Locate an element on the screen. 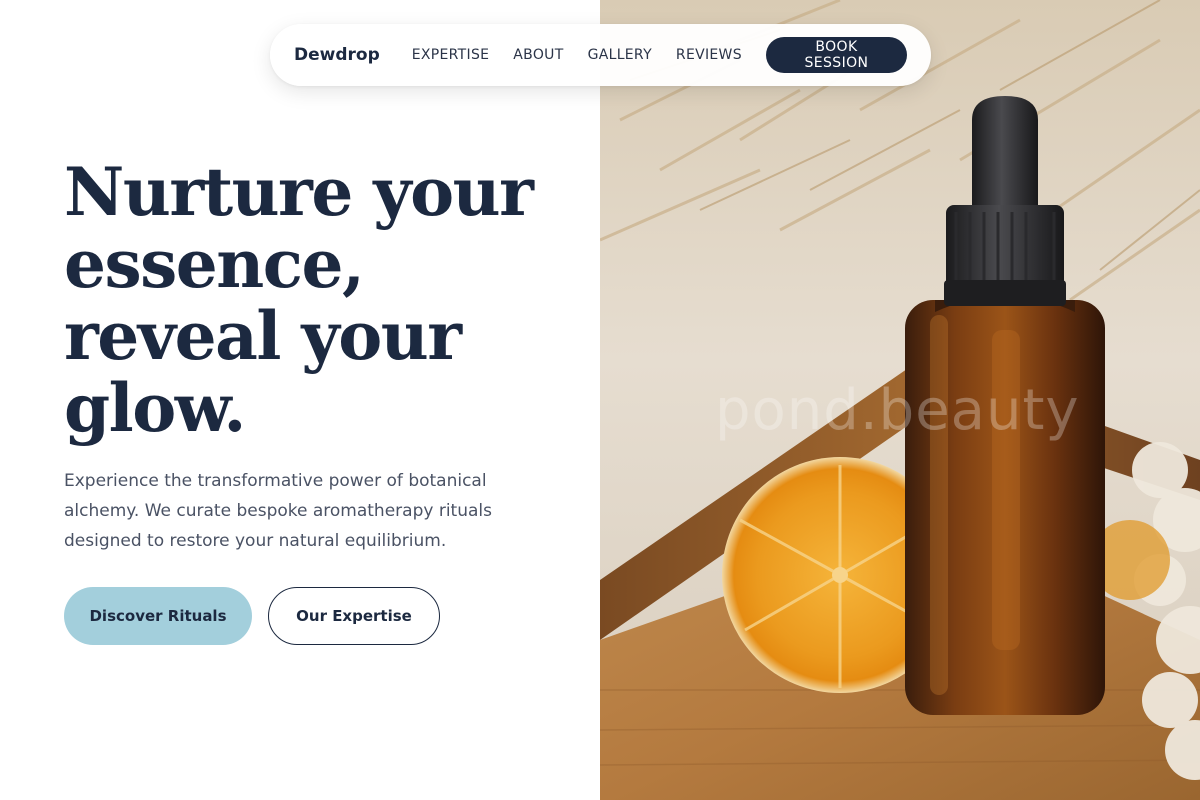 The height and width of the screenshot is (800, 1200). nav-link-about: ABOUT is located at coordinates (538, 55).